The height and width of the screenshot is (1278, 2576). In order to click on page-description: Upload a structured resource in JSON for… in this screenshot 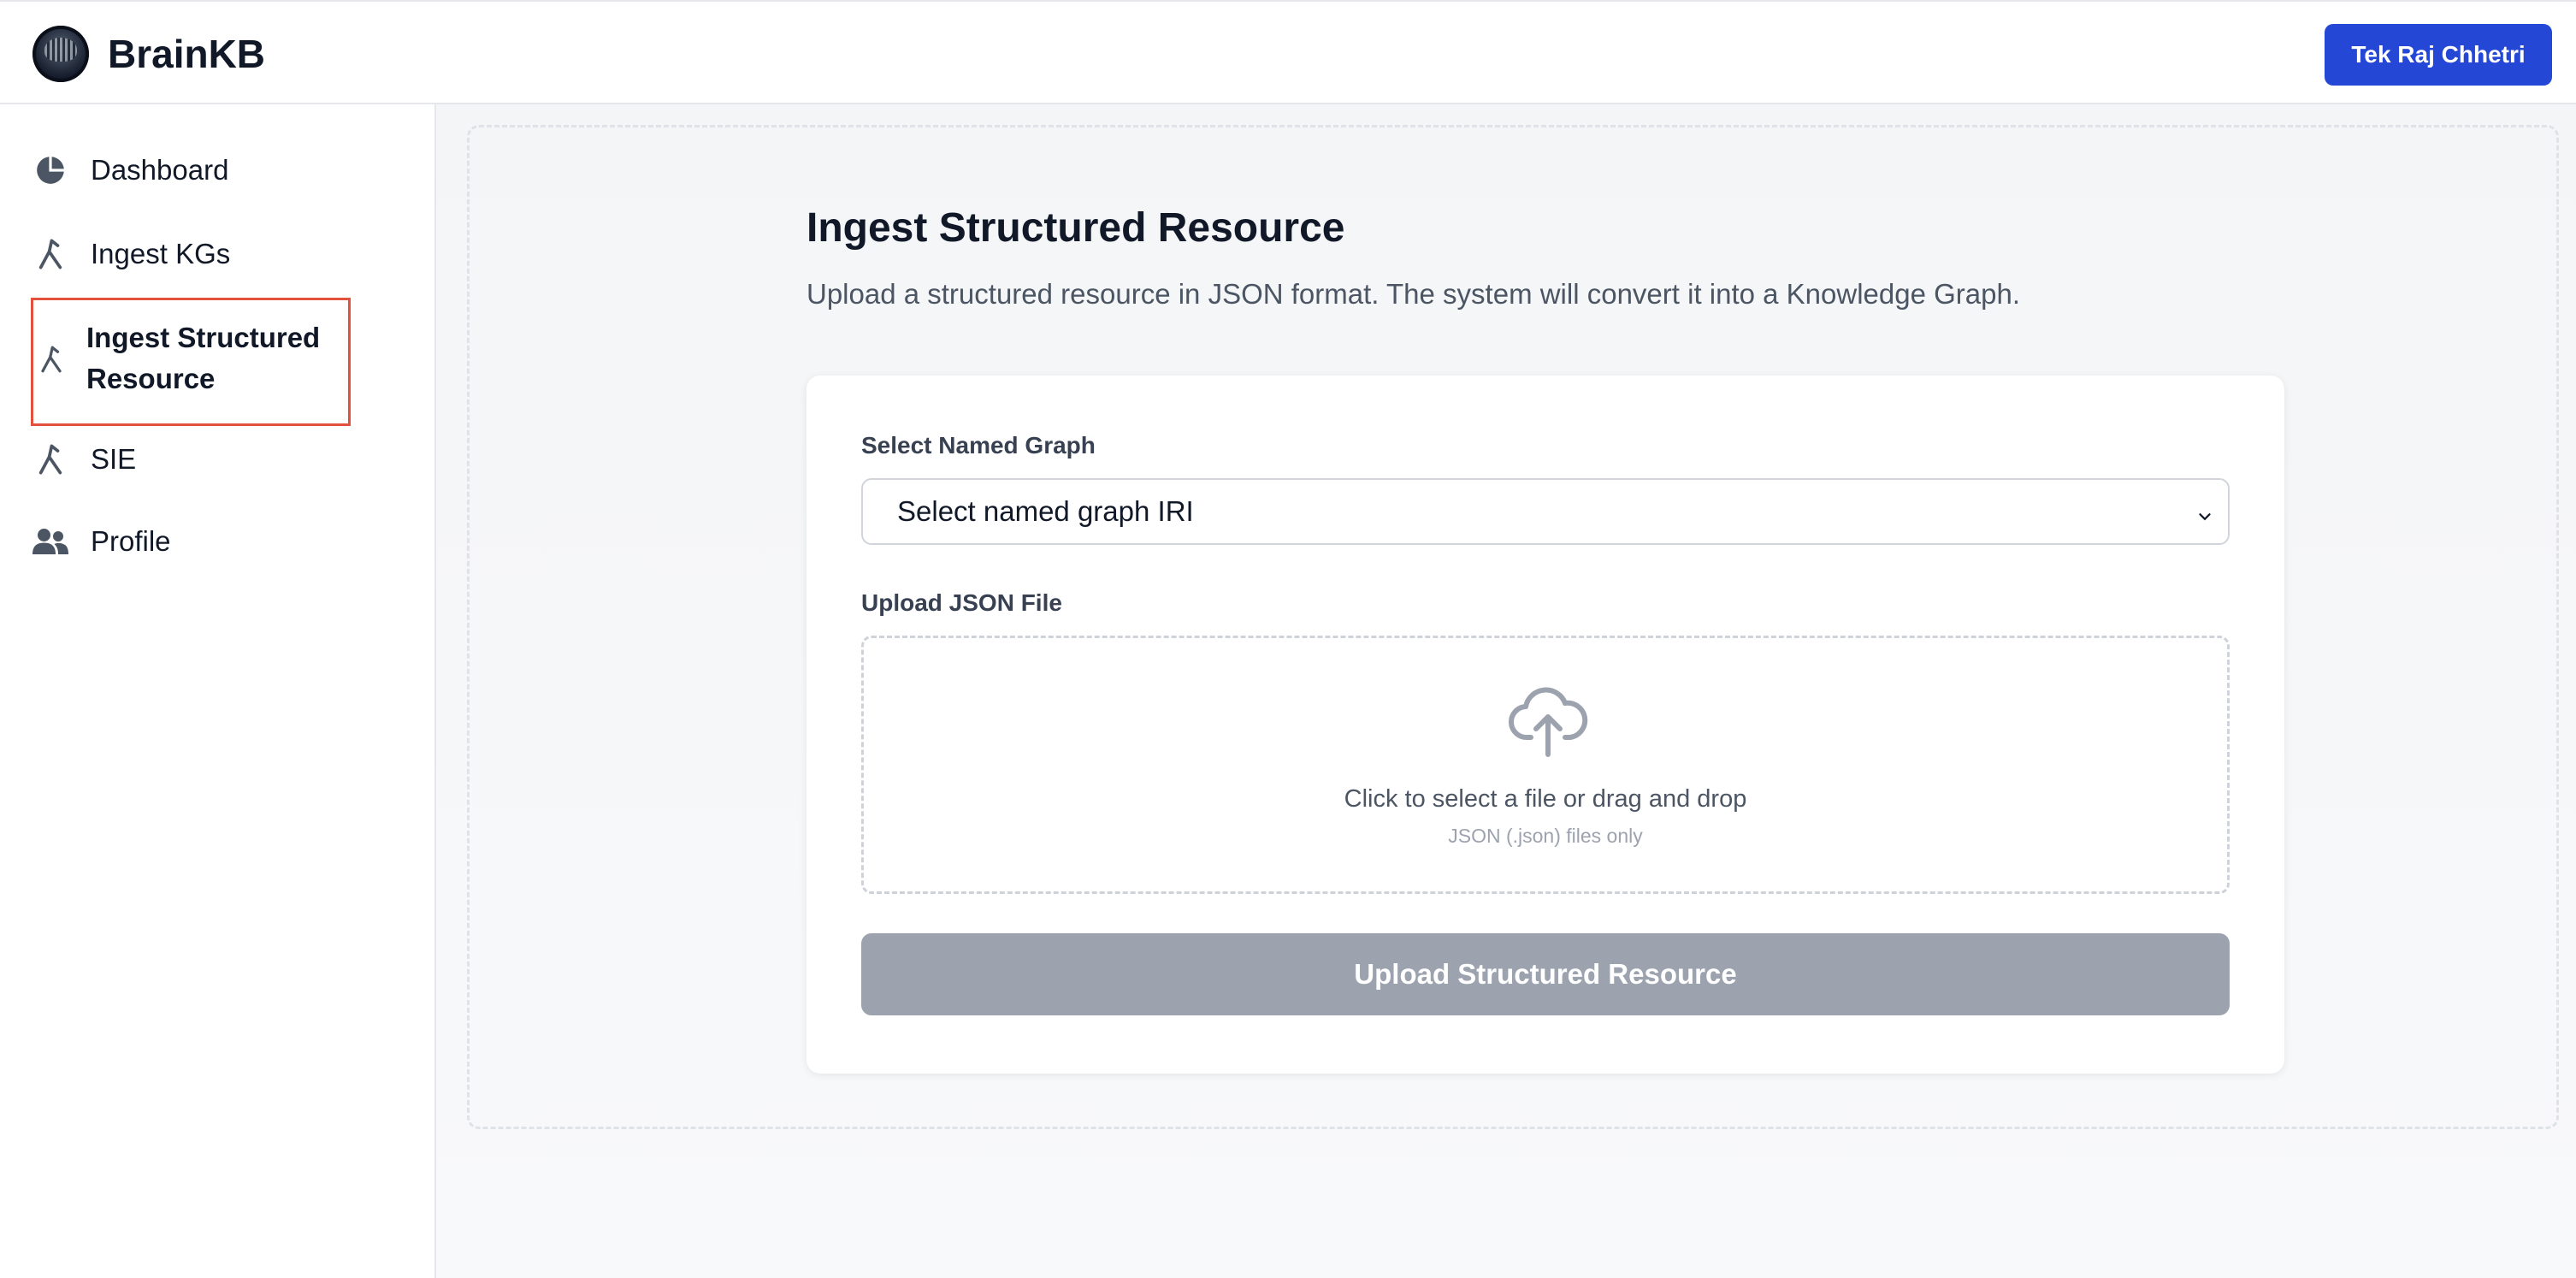, I will do `click(1413, 294)`.